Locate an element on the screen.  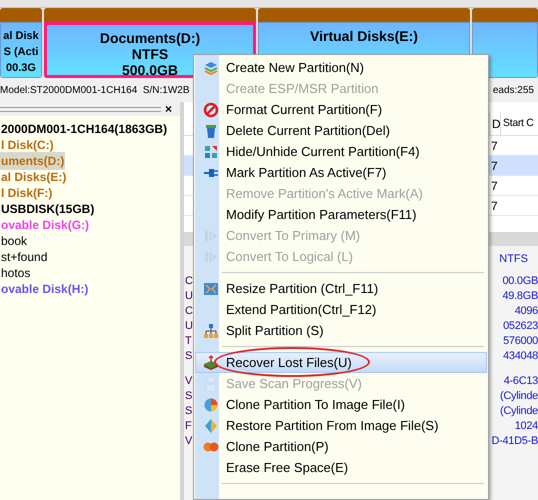
floppy-icon is located at coordinates (211, 384).